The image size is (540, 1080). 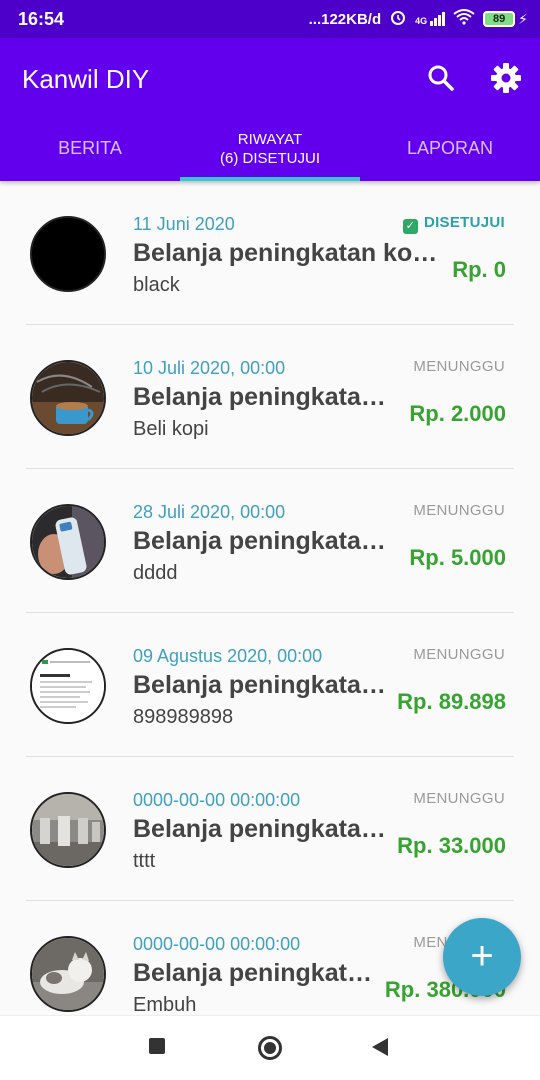 What do you see at coordinates (453, 224) in the screenshot?
I see `status-badge: ✓ DISETUJUI` at bounding box center [453, 224].